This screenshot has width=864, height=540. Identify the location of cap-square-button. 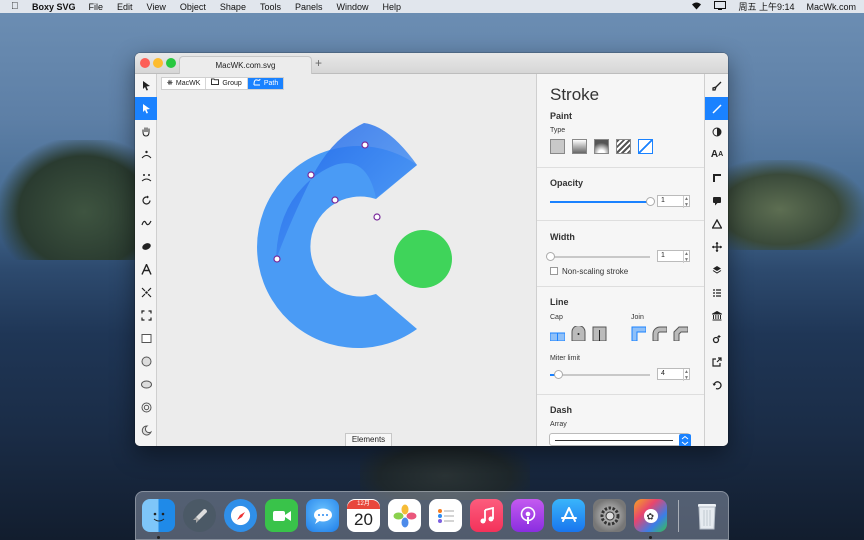
(599, 334).